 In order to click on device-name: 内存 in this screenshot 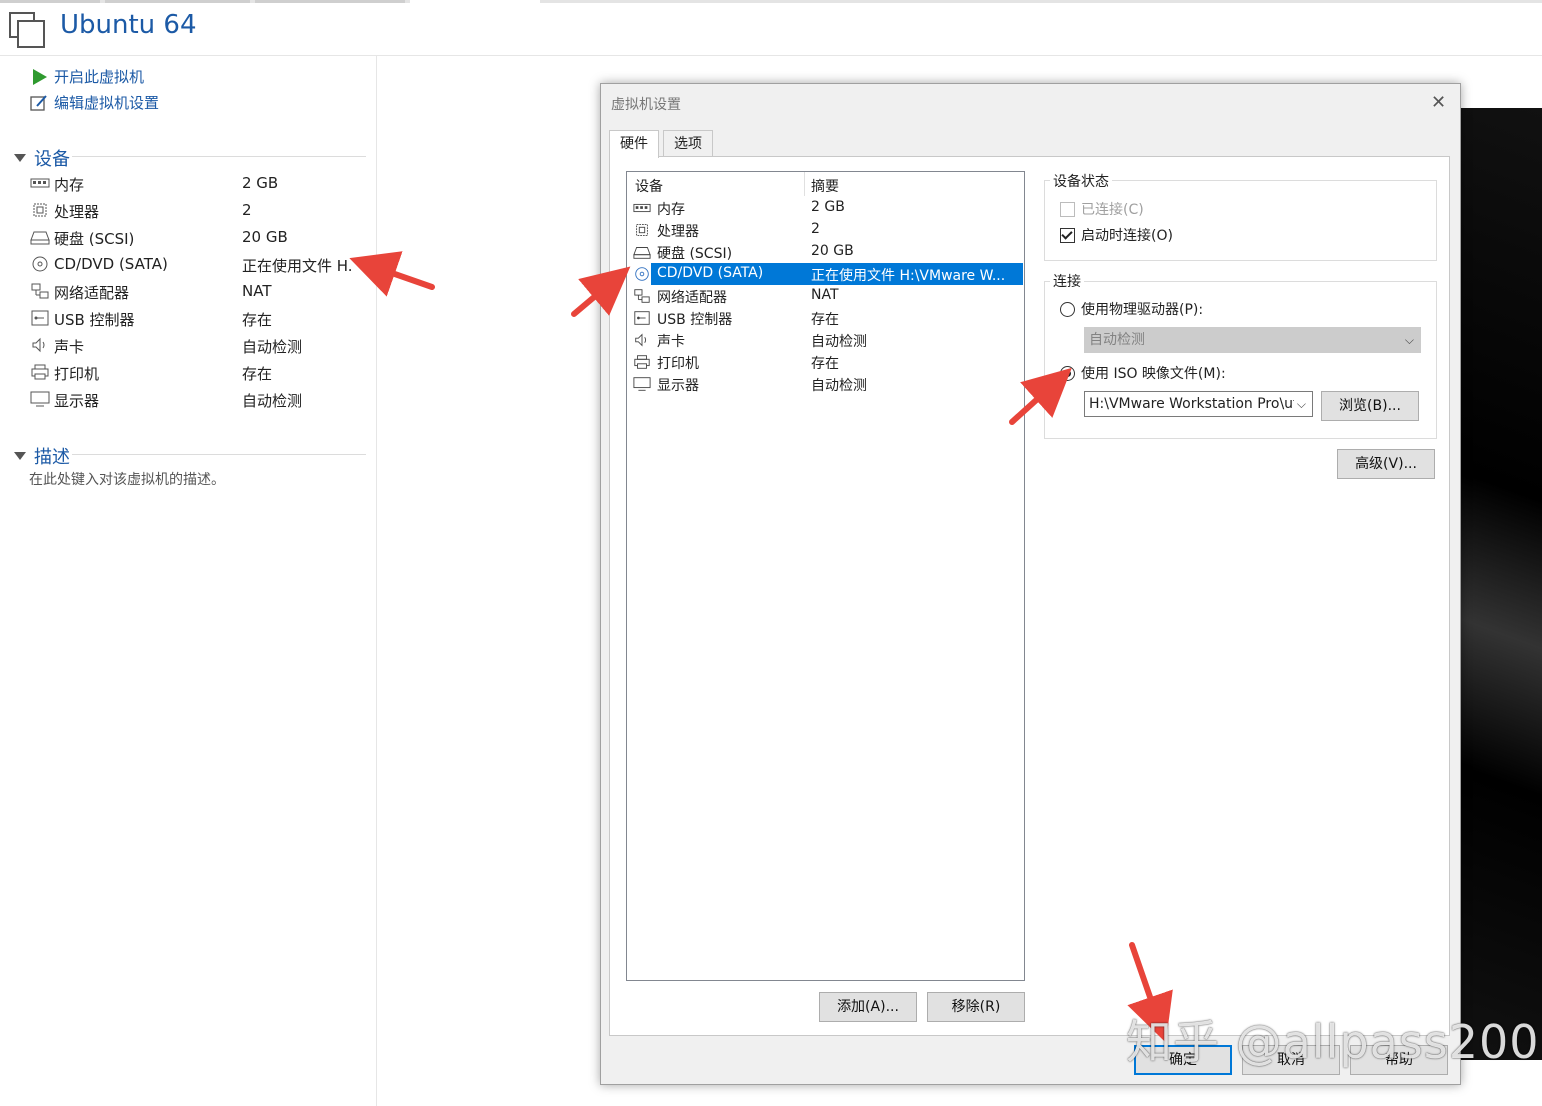, I will do `click(69, 185)`.